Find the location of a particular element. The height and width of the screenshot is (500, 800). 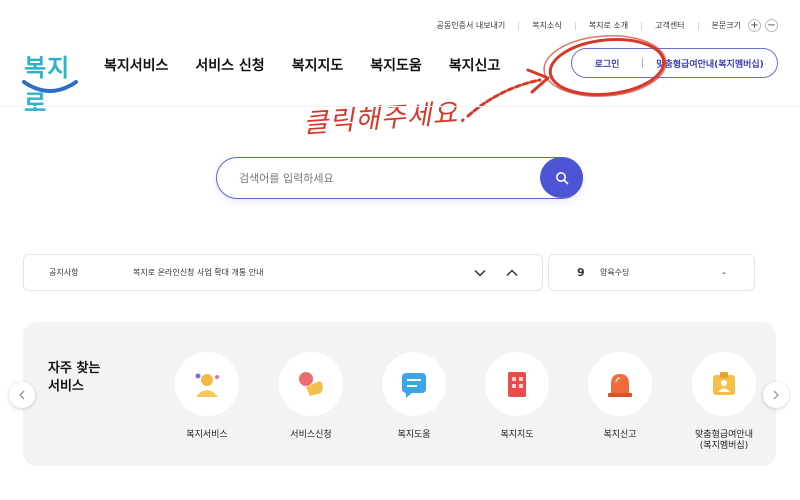

annotation-arrowhead is located at coordinates (538, 81).